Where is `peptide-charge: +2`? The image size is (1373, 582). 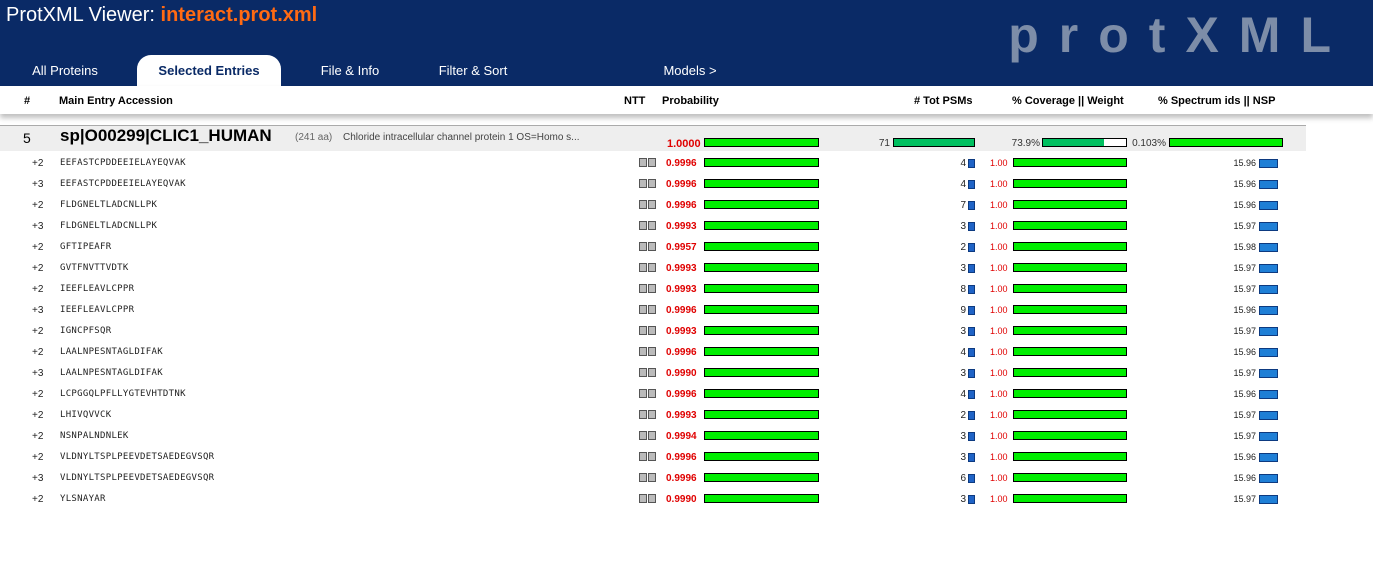 peptide-charge: +2 is located at coordinates (38, 331).